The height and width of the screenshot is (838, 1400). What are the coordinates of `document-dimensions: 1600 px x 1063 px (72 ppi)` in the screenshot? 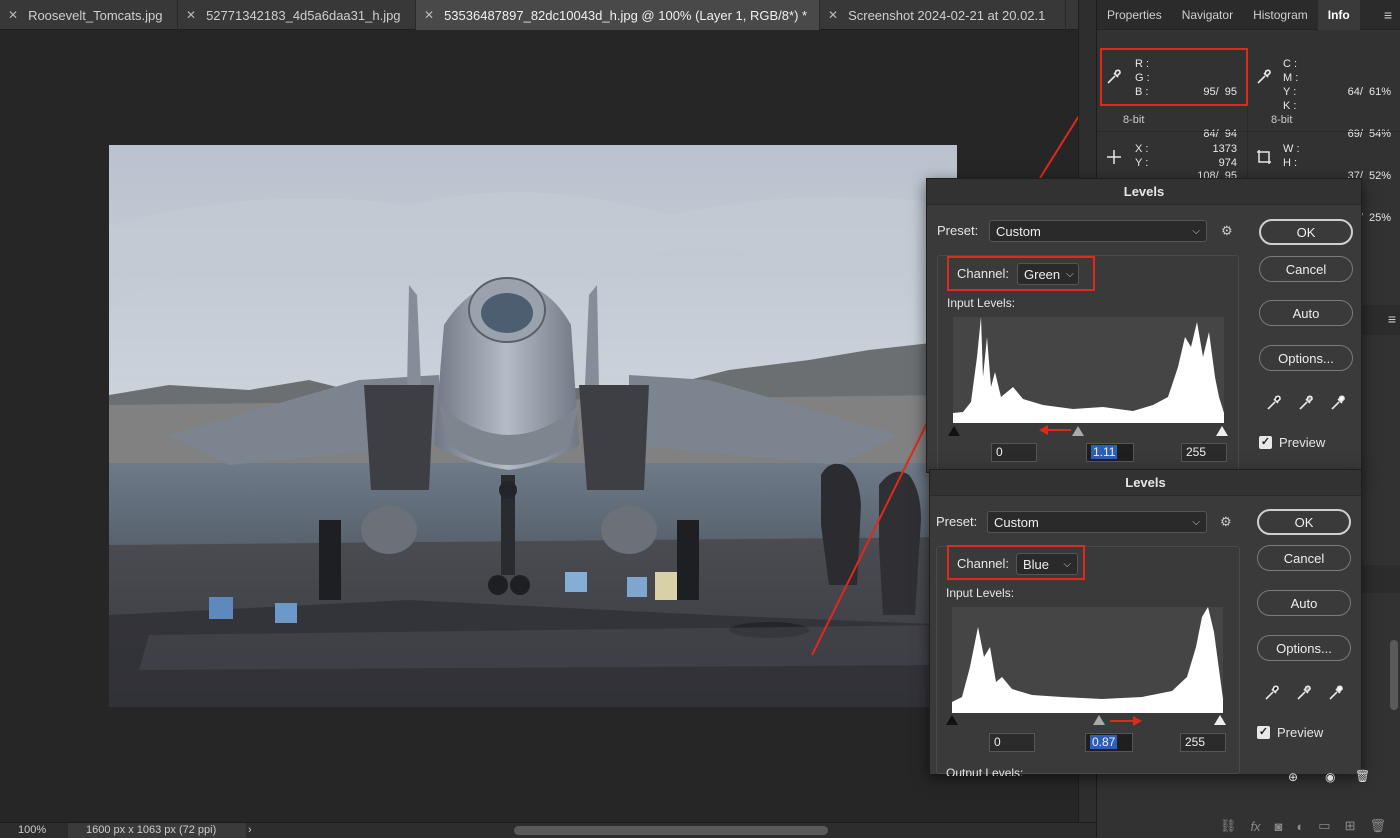 It's located at (157, 830).